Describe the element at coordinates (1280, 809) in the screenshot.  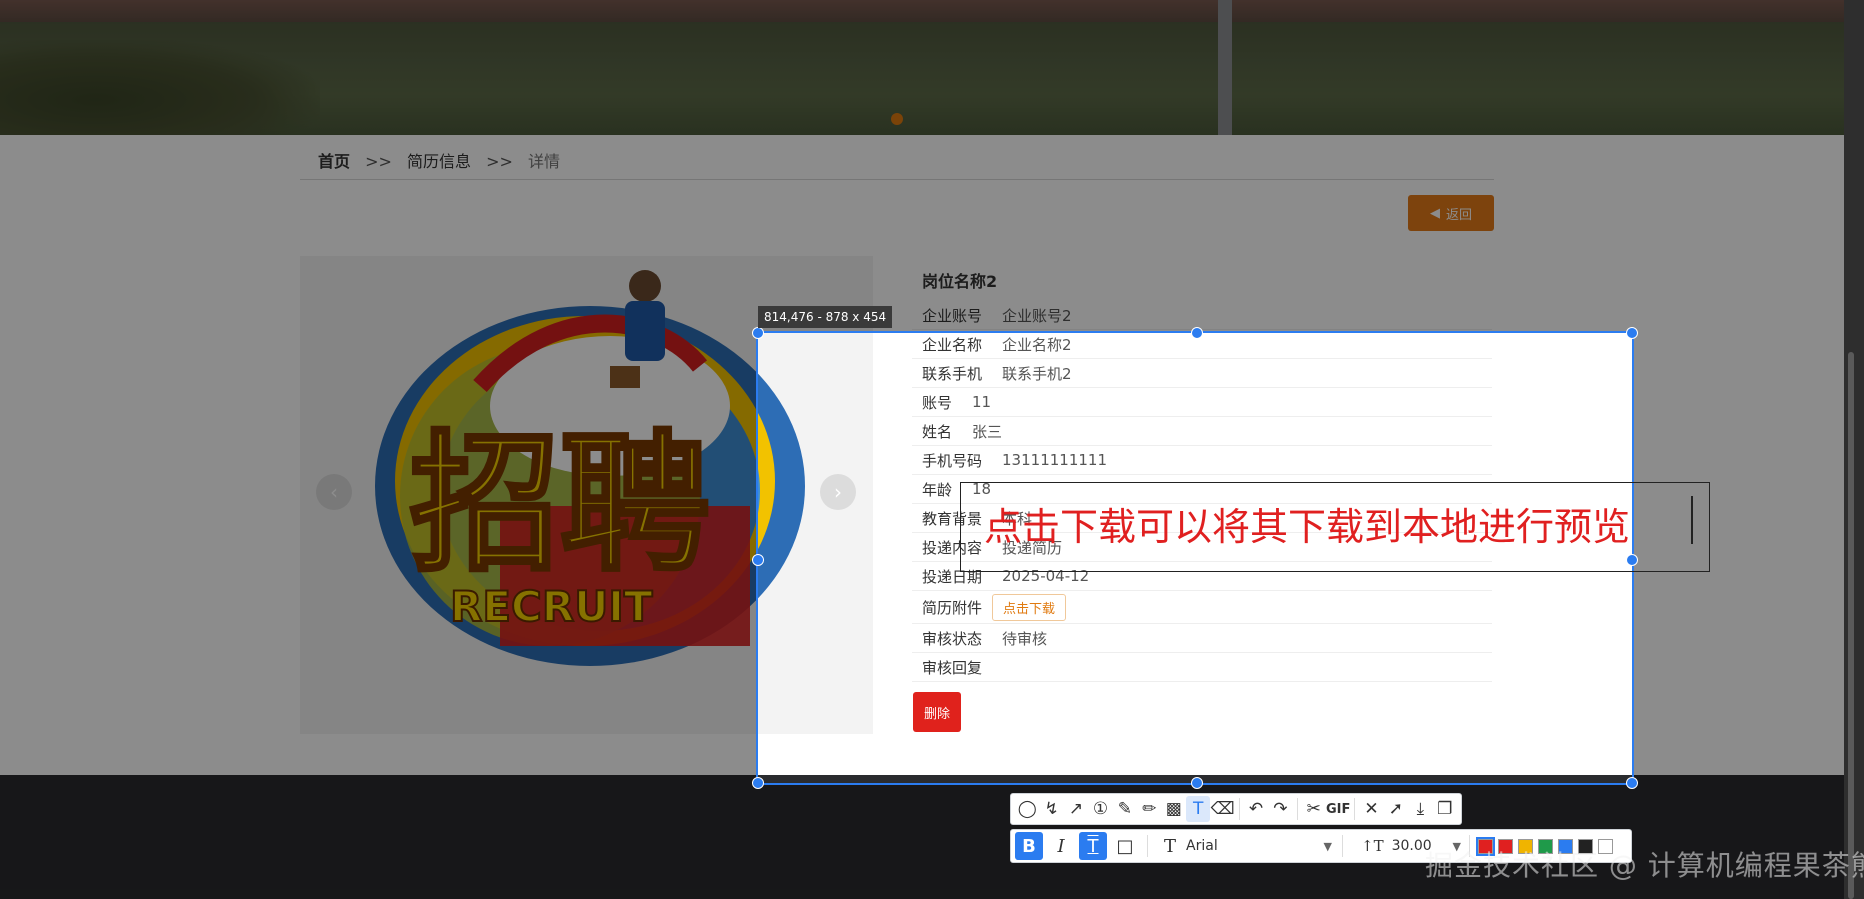
I see `redo-icon: ↷` at that location.